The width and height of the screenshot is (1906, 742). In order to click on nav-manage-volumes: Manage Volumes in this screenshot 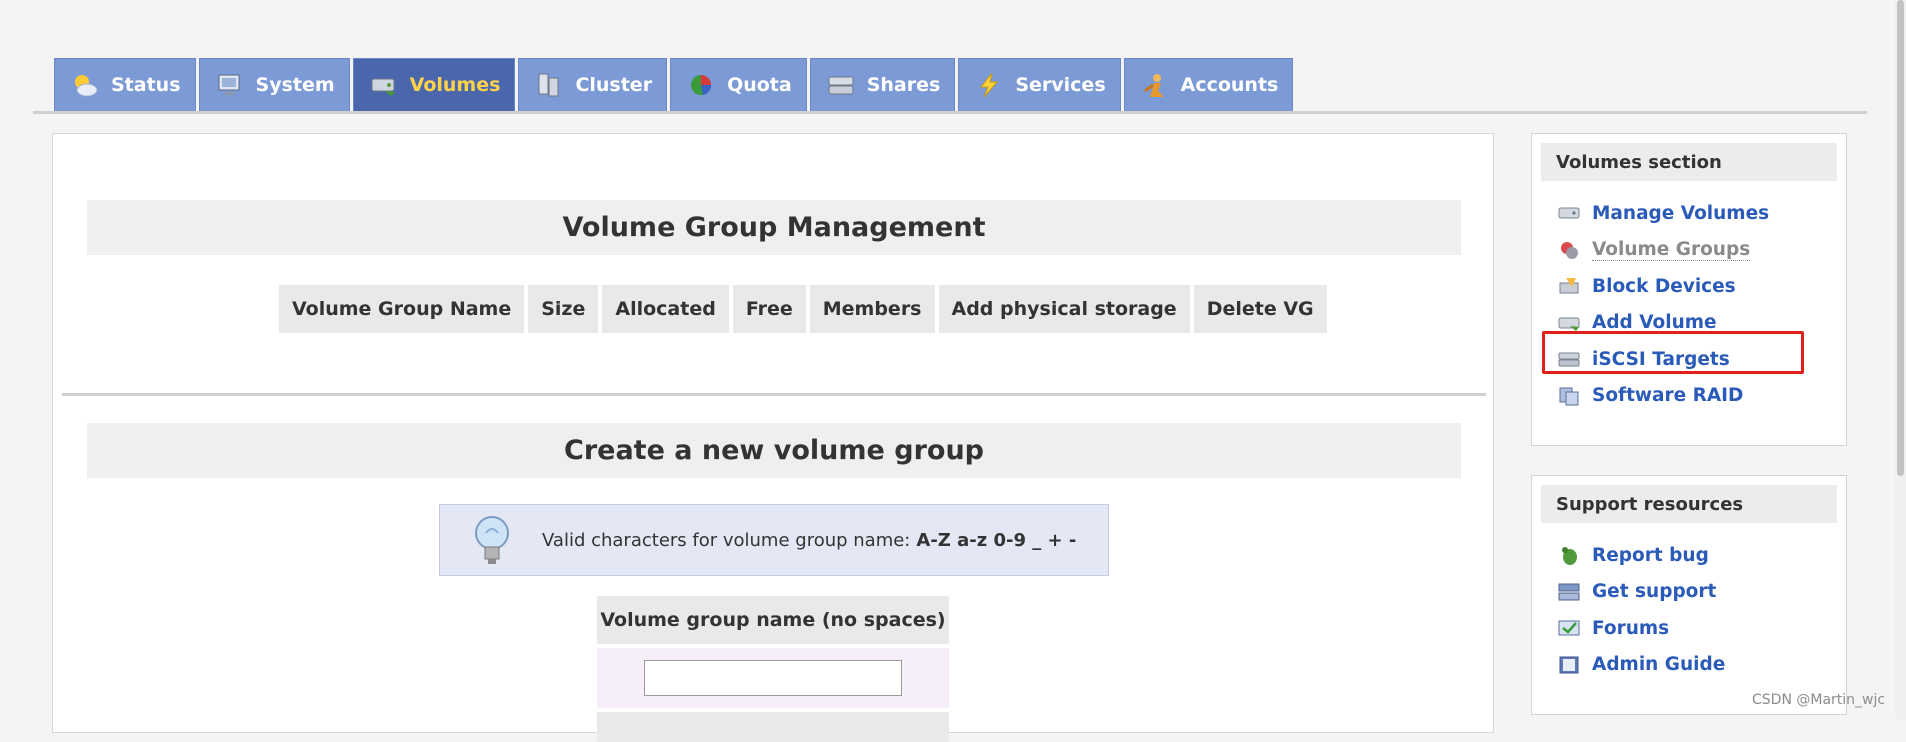, I will do `click(1689, 213)`.